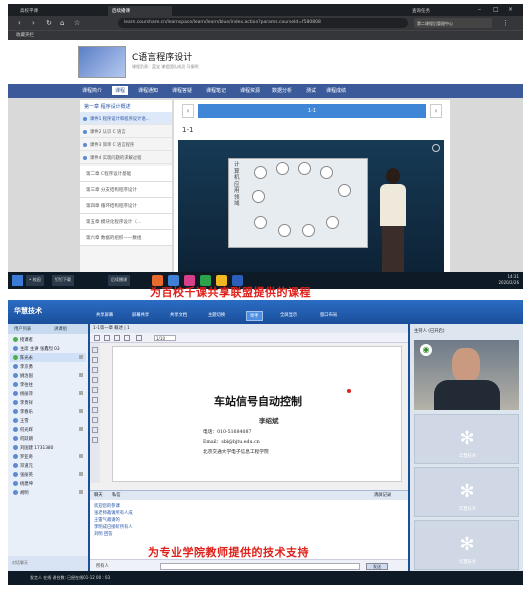 This screenshot has height=594, width=531. What do you see at coordinates (95, 370) in the screenshot?
I see `line-tool-icon` at bounding box center [95, 370].